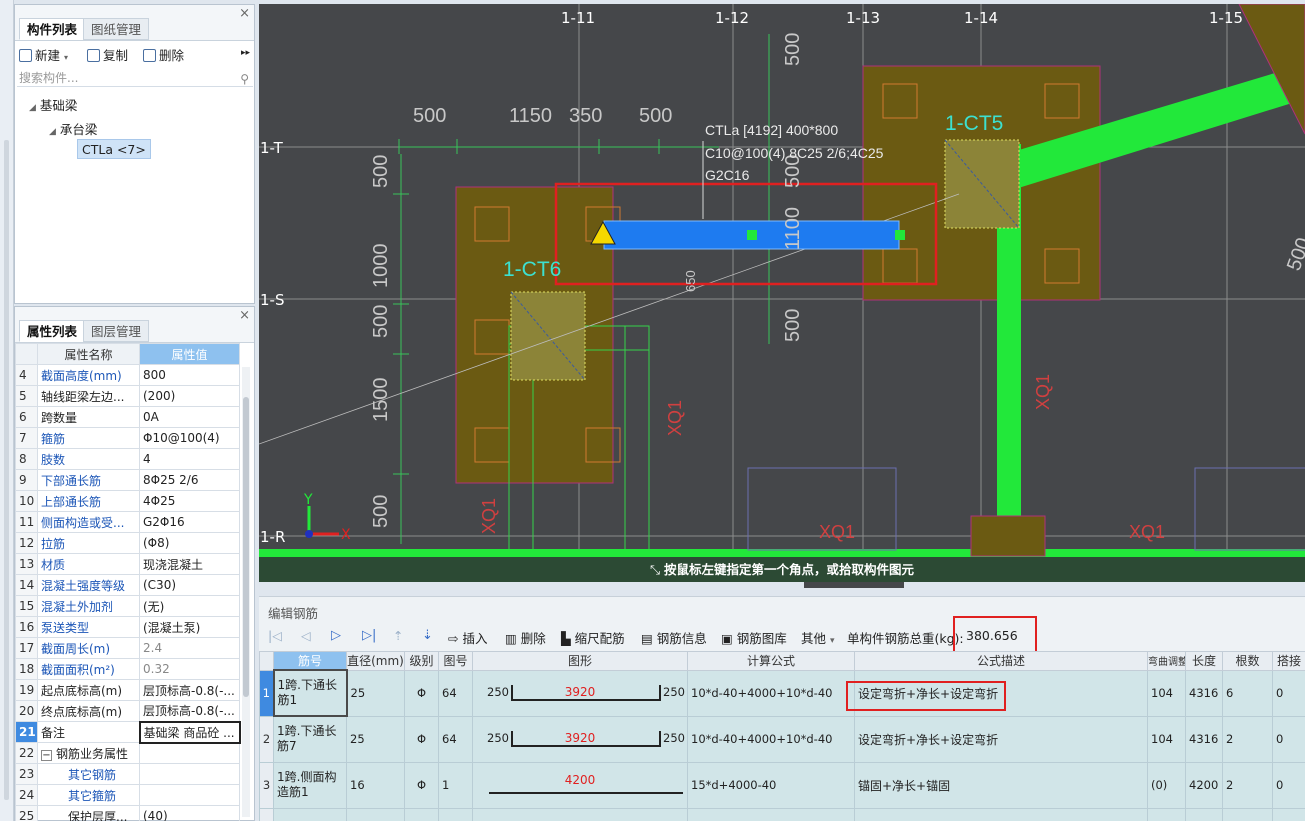 This screenshot has width=1305, height=821. I want to click on property-row: 4 截面高度(mm) 800, so click(127, 375).